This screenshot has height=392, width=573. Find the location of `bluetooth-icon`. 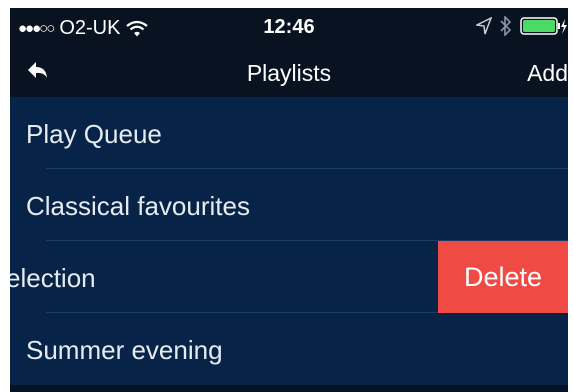

bluetooth-icon is located at coordinates (506, 28).